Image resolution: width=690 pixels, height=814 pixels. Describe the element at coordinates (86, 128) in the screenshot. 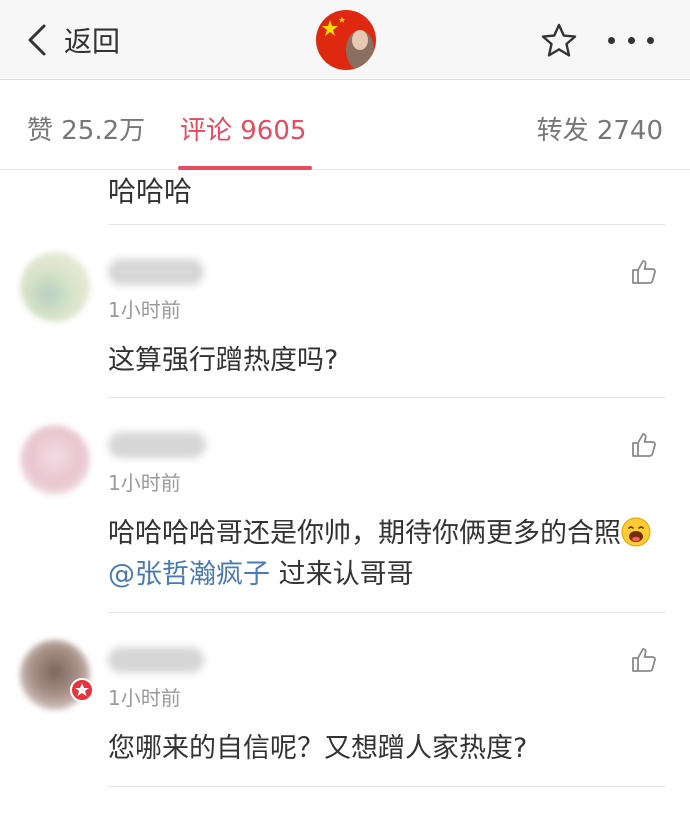

I see `tab-likes: 赞 25.2万` at that location.